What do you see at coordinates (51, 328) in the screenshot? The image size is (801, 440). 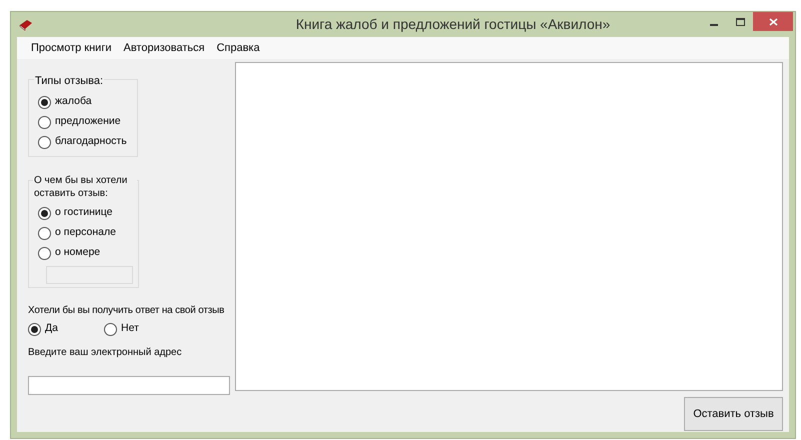 I see `radio-label: Да` at bounding box center [51, 328].